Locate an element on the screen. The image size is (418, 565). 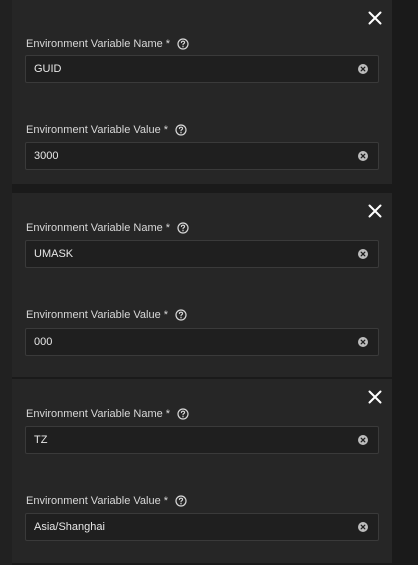
env-var-name-input: TZ is located at coordinates (202, 440).